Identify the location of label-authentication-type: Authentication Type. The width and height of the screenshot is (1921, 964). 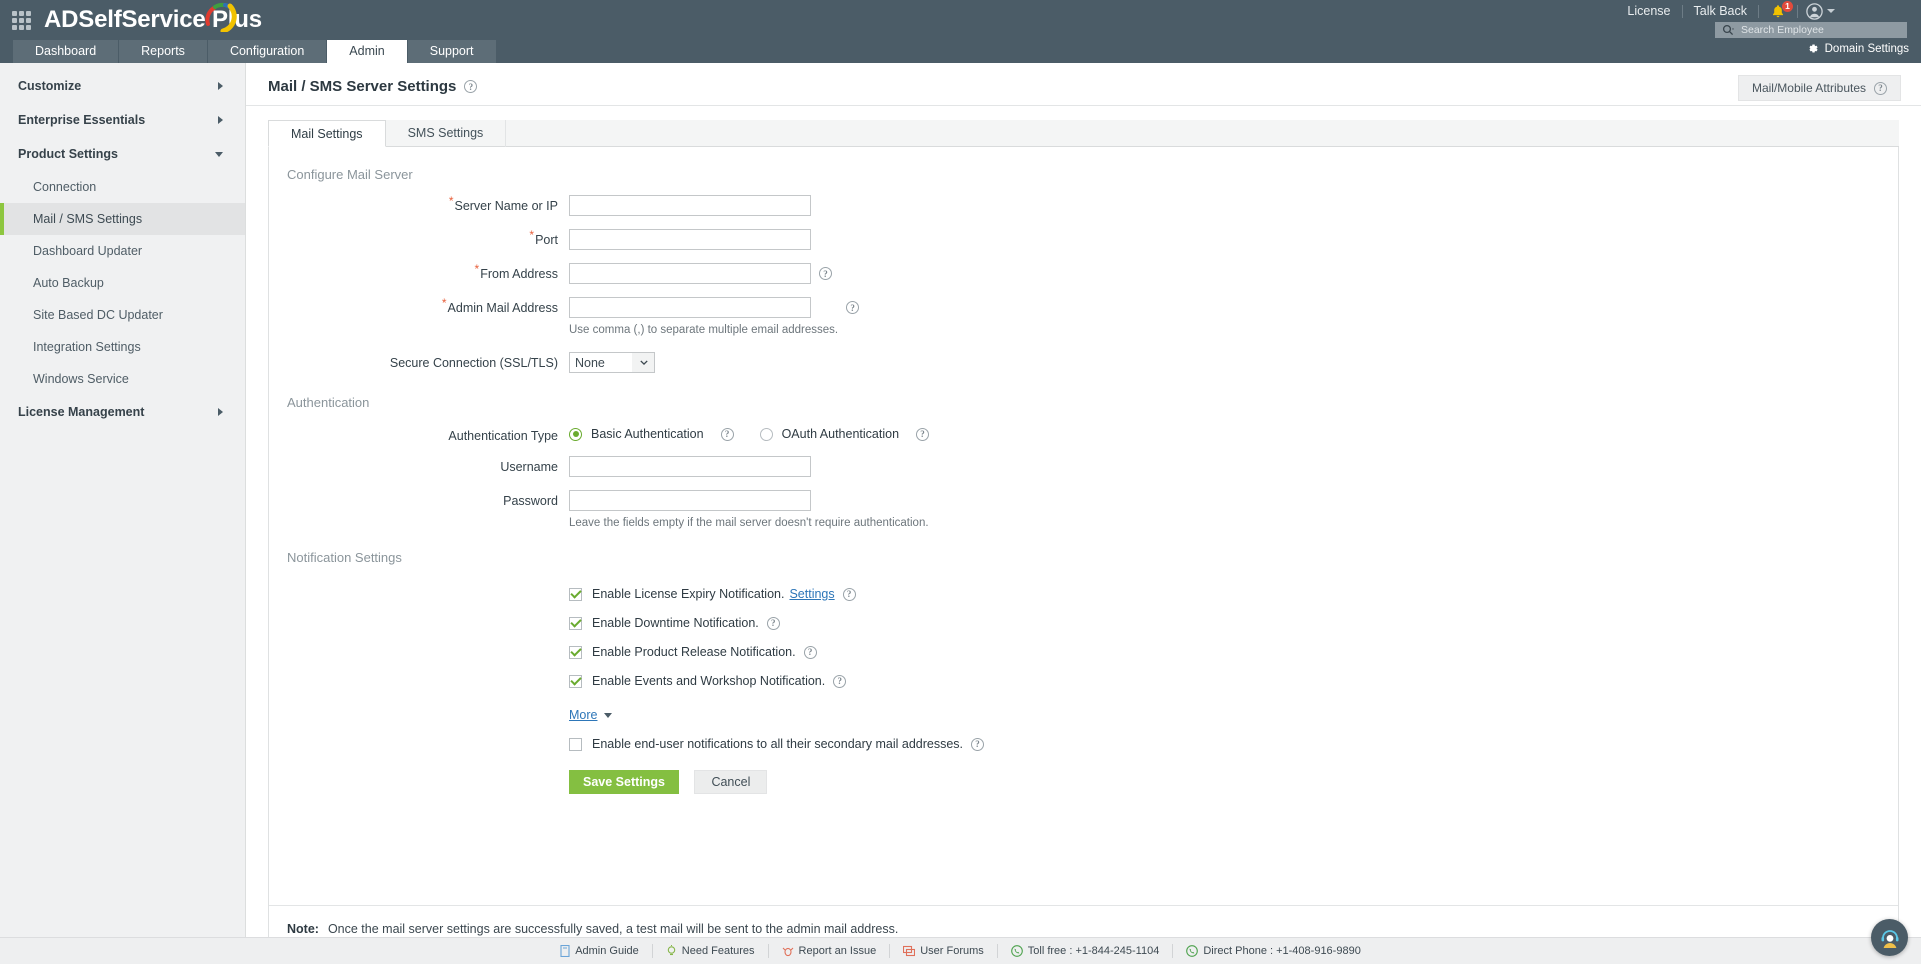
(503, 436).